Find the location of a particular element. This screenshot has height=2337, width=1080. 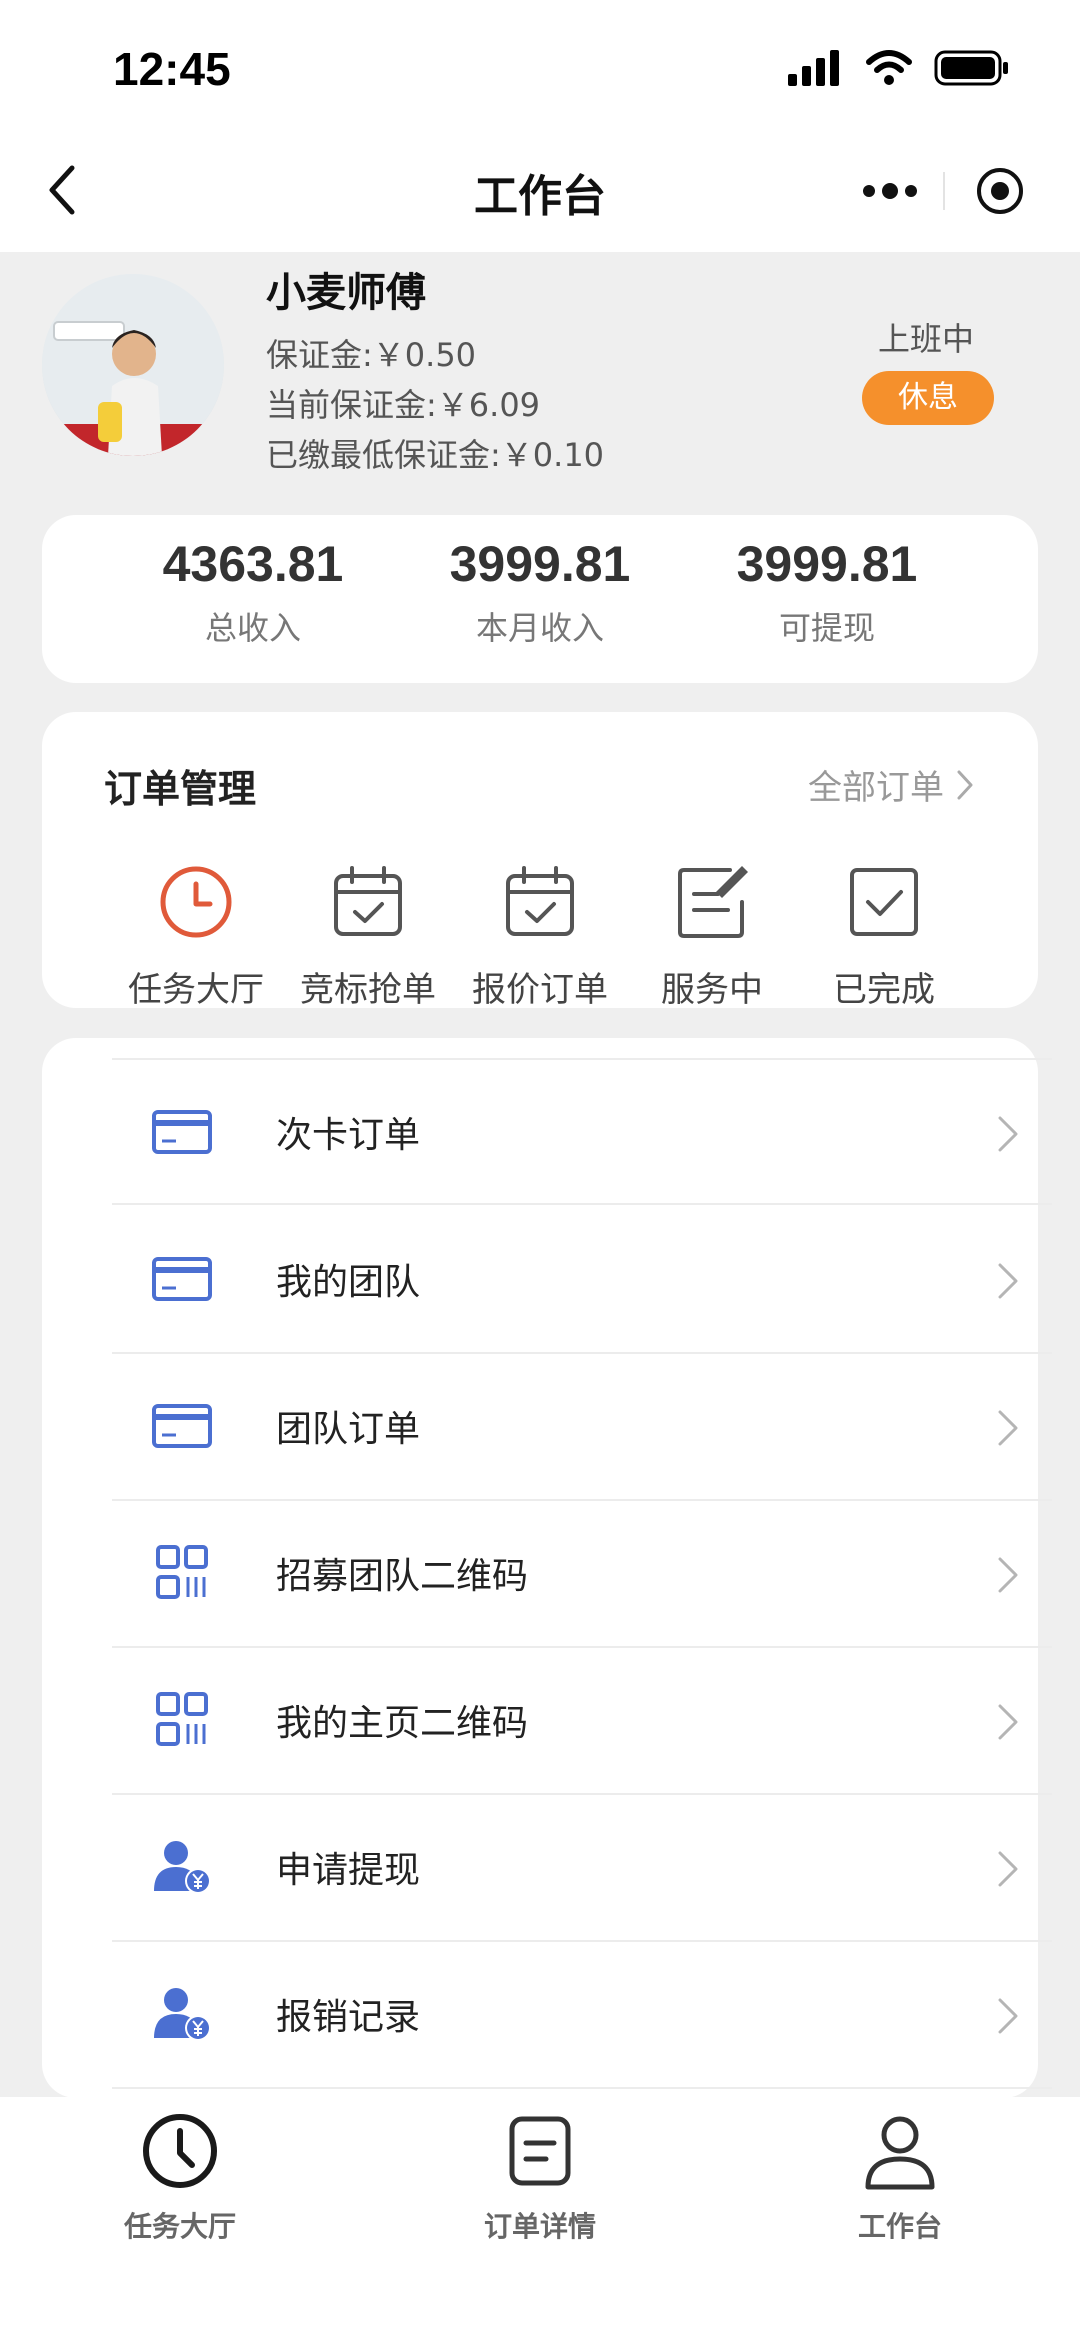

list-item-label: 次卡订单 is located at coordinates (348, 1135).